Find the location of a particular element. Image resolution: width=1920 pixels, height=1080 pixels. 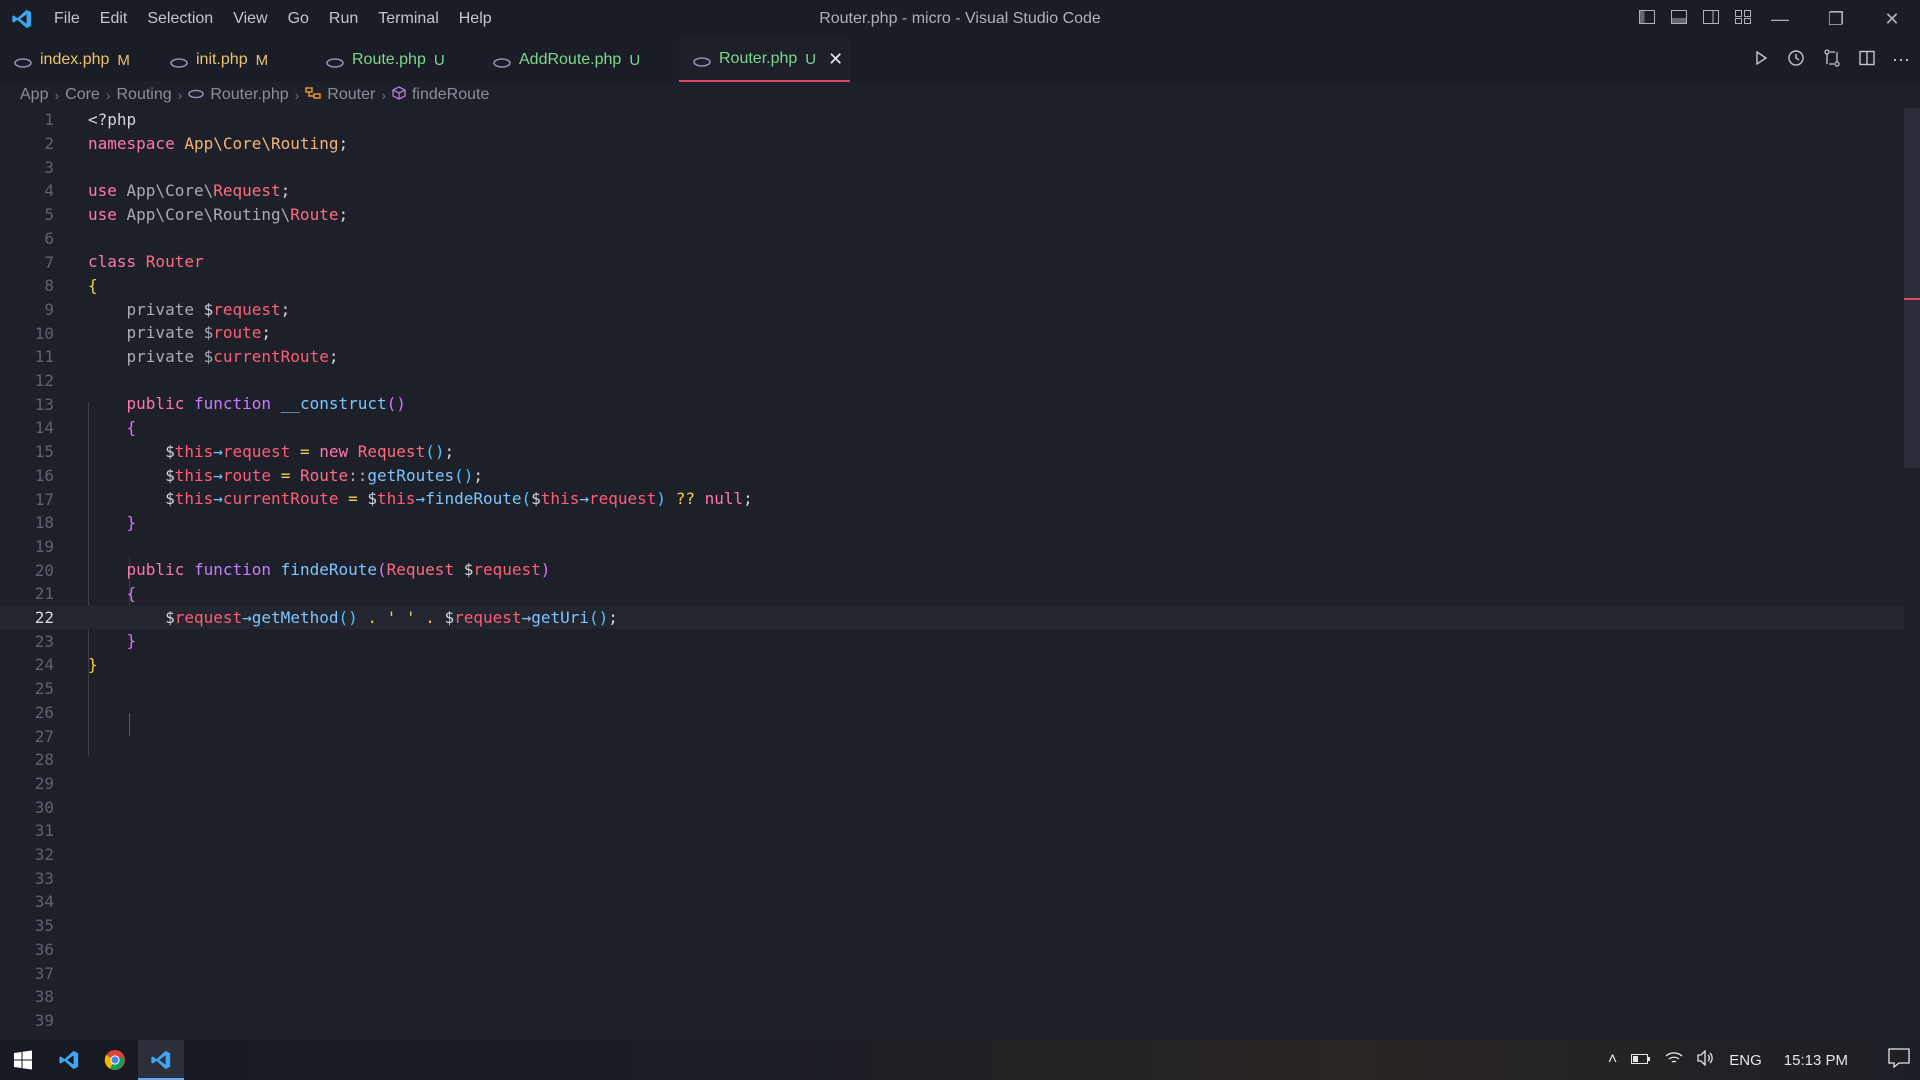

breadcrumb-method: findeRoute is located at coordinates (450, 95).